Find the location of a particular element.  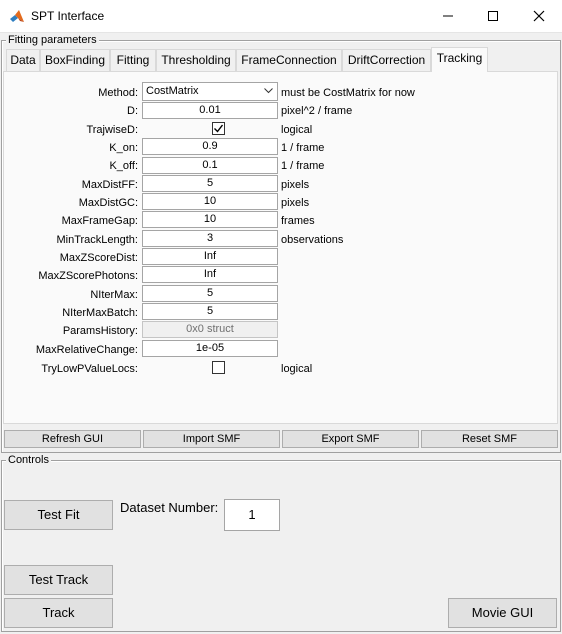

nitermax-field: 5 is located at coordinates (210, 293).